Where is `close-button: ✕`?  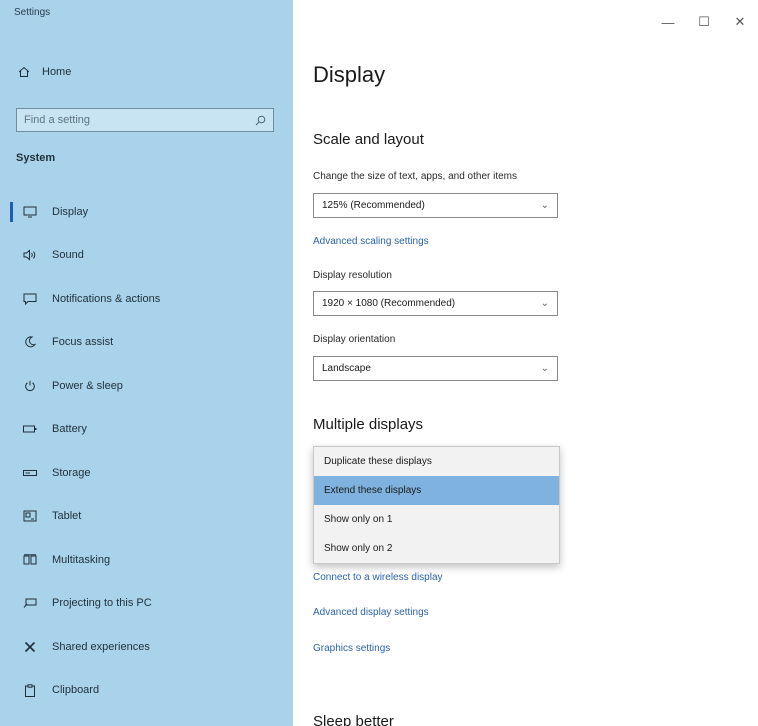 close-button: ✕ is located at coordinates (740, 22).